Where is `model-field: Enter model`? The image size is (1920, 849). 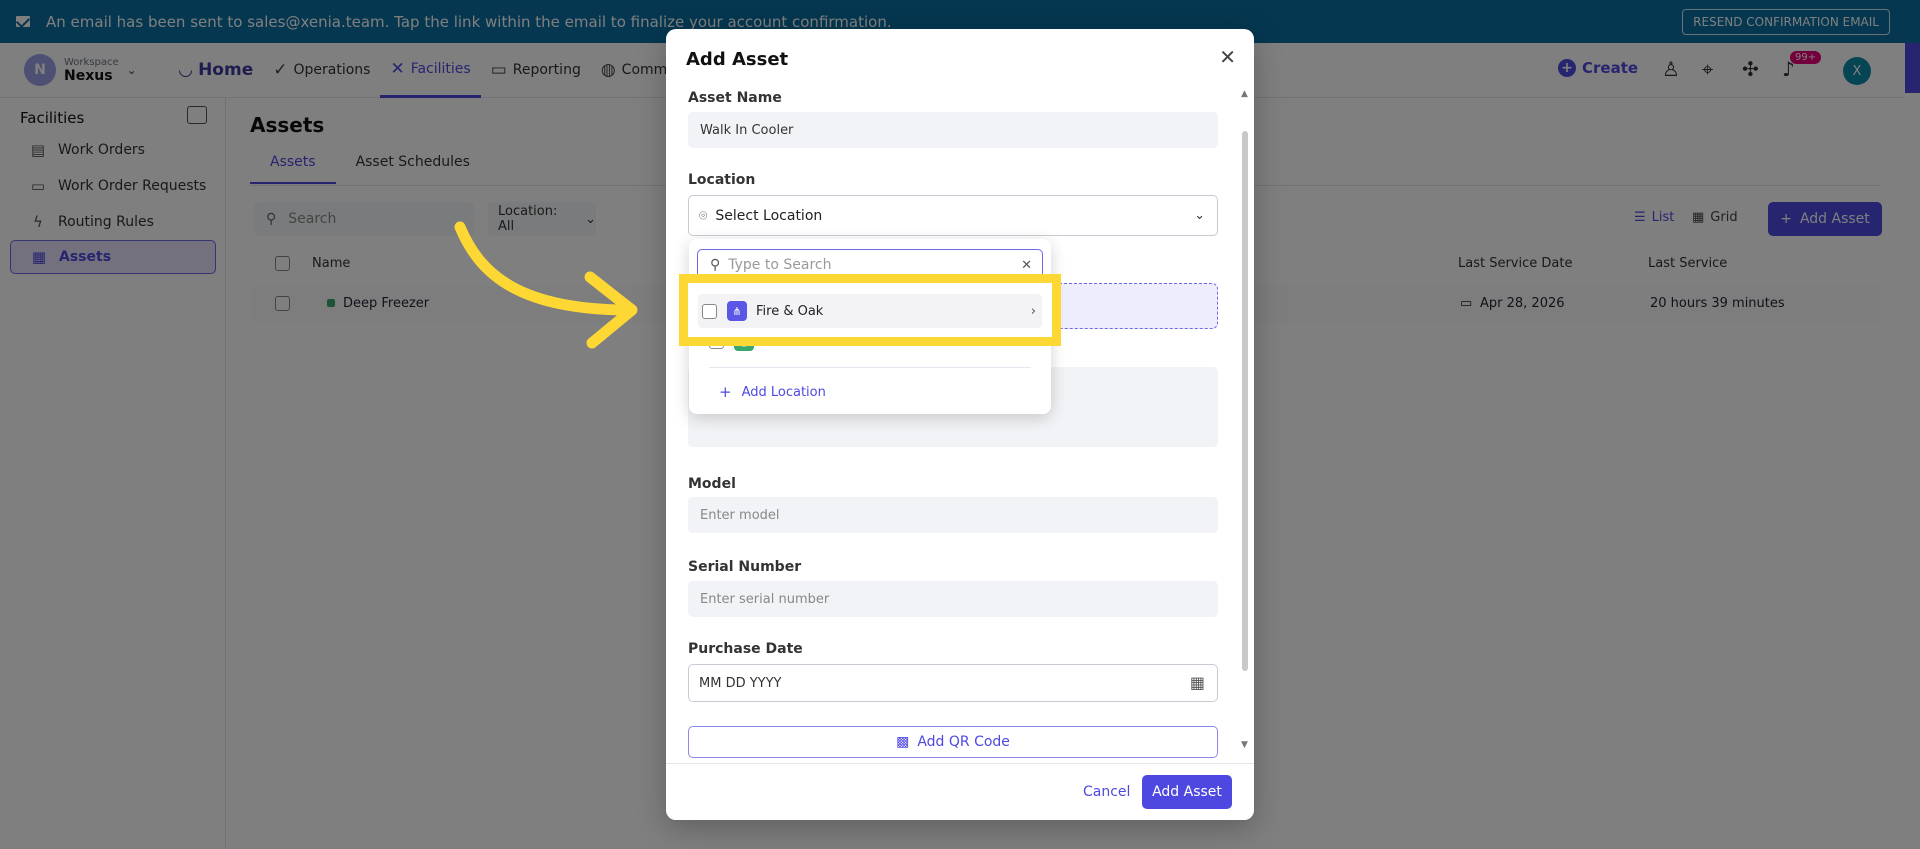 model-field: Enter model is located at coordinates (953, 515).